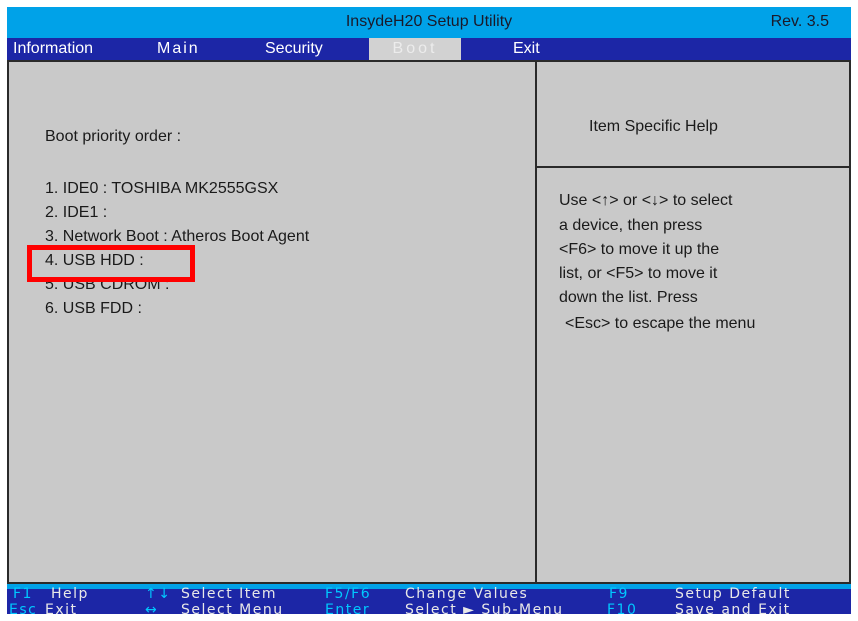 Image resolution: width=858 pixels, height=621 pixels. I want to click on app-title: InsydeH20 Setup Utility, so click(429, 21).